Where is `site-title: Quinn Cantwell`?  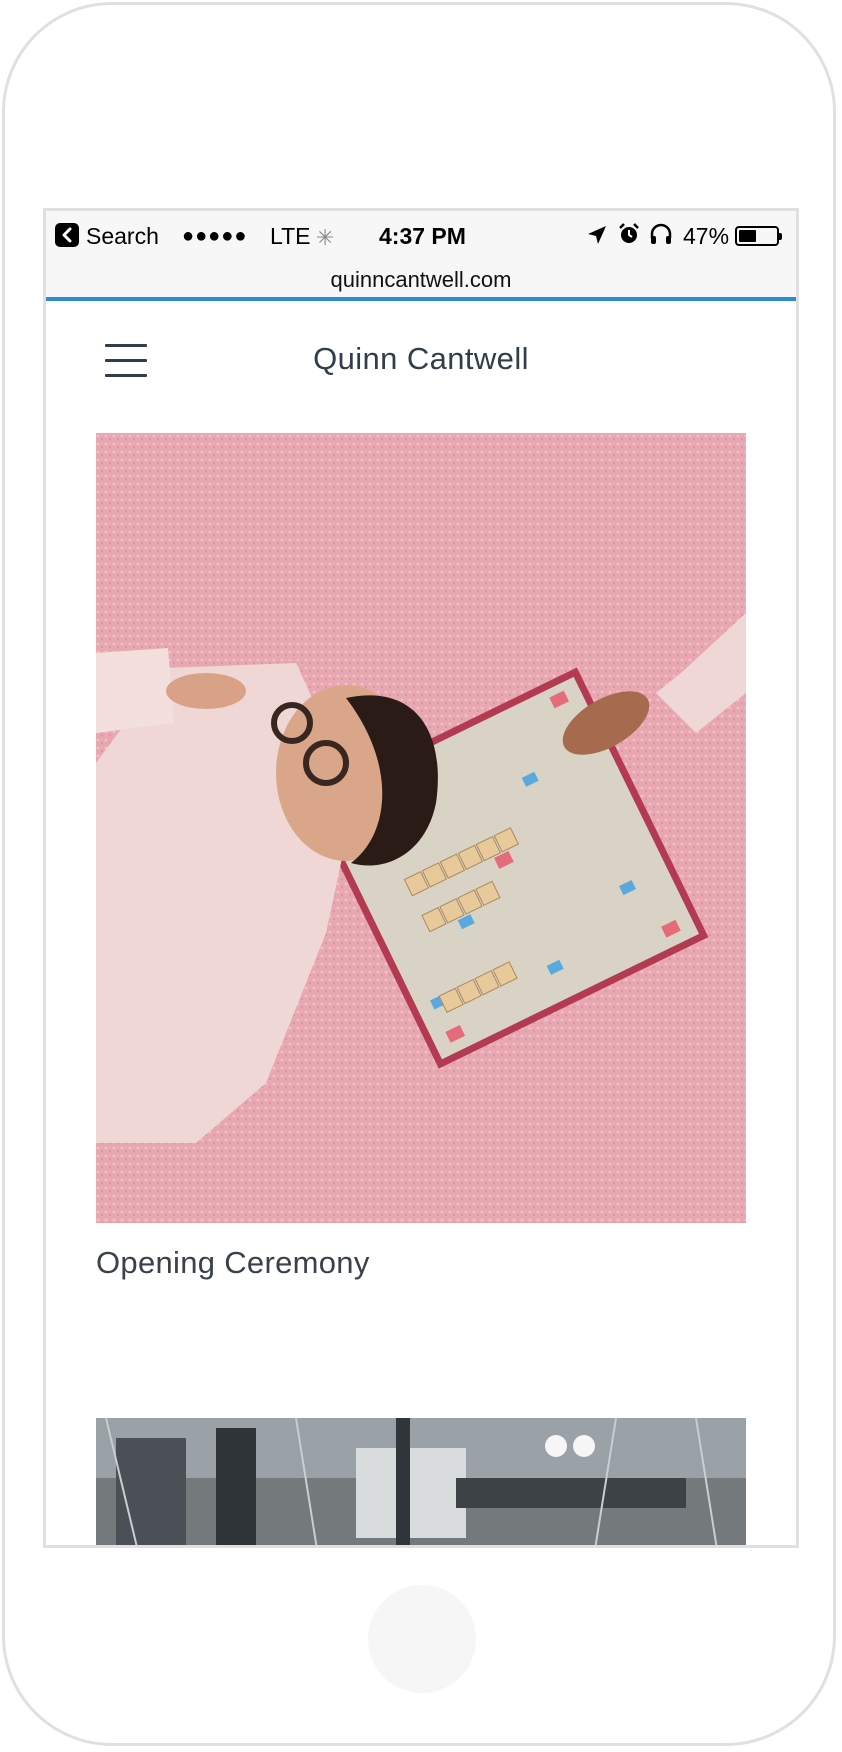 site-title: Quinn Cantwell is located at coordinates (421, 359).